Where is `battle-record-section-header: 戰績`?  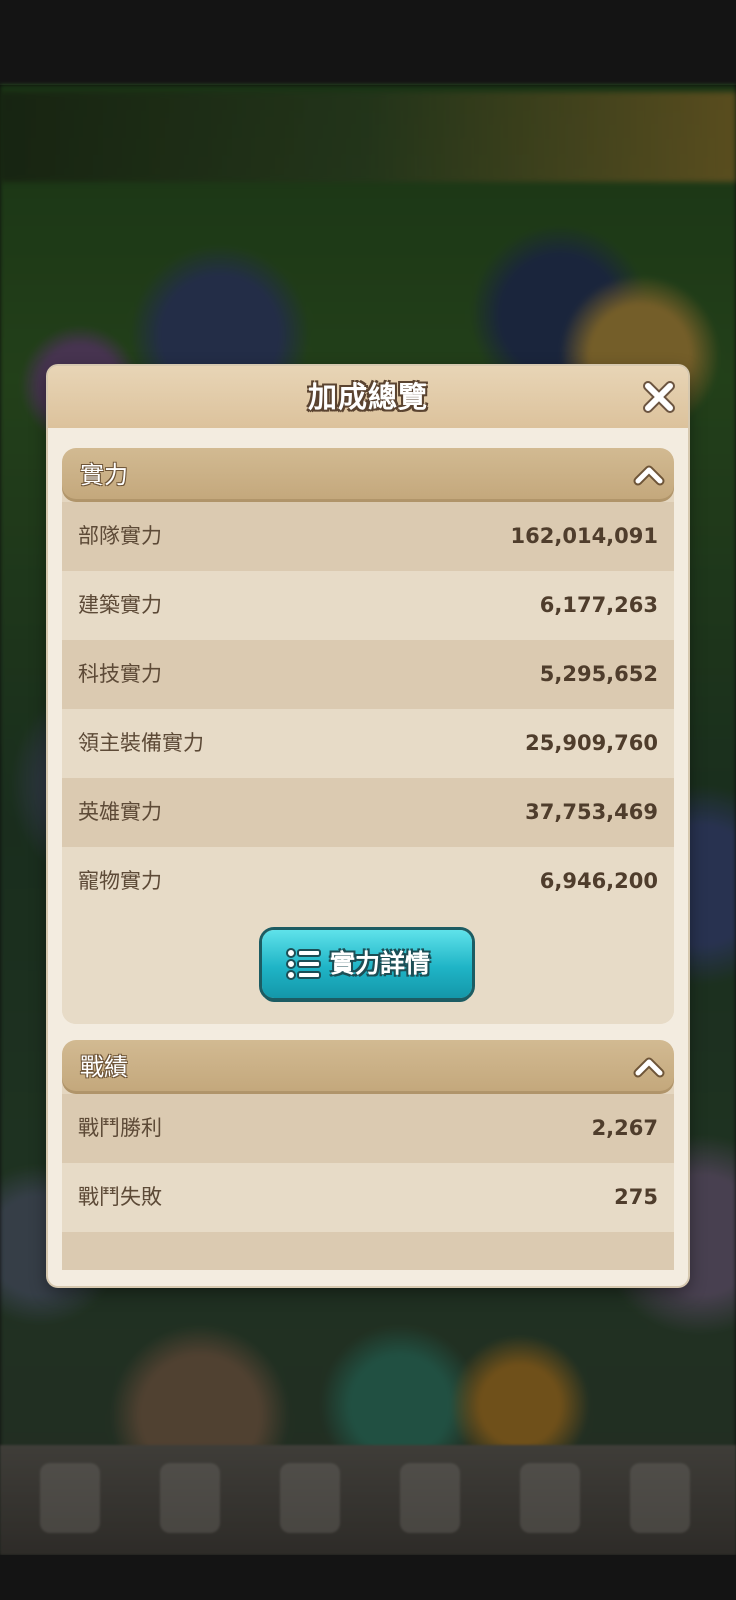
battle-record-section-header: 戰績 is located at coordinates (368, 1067).